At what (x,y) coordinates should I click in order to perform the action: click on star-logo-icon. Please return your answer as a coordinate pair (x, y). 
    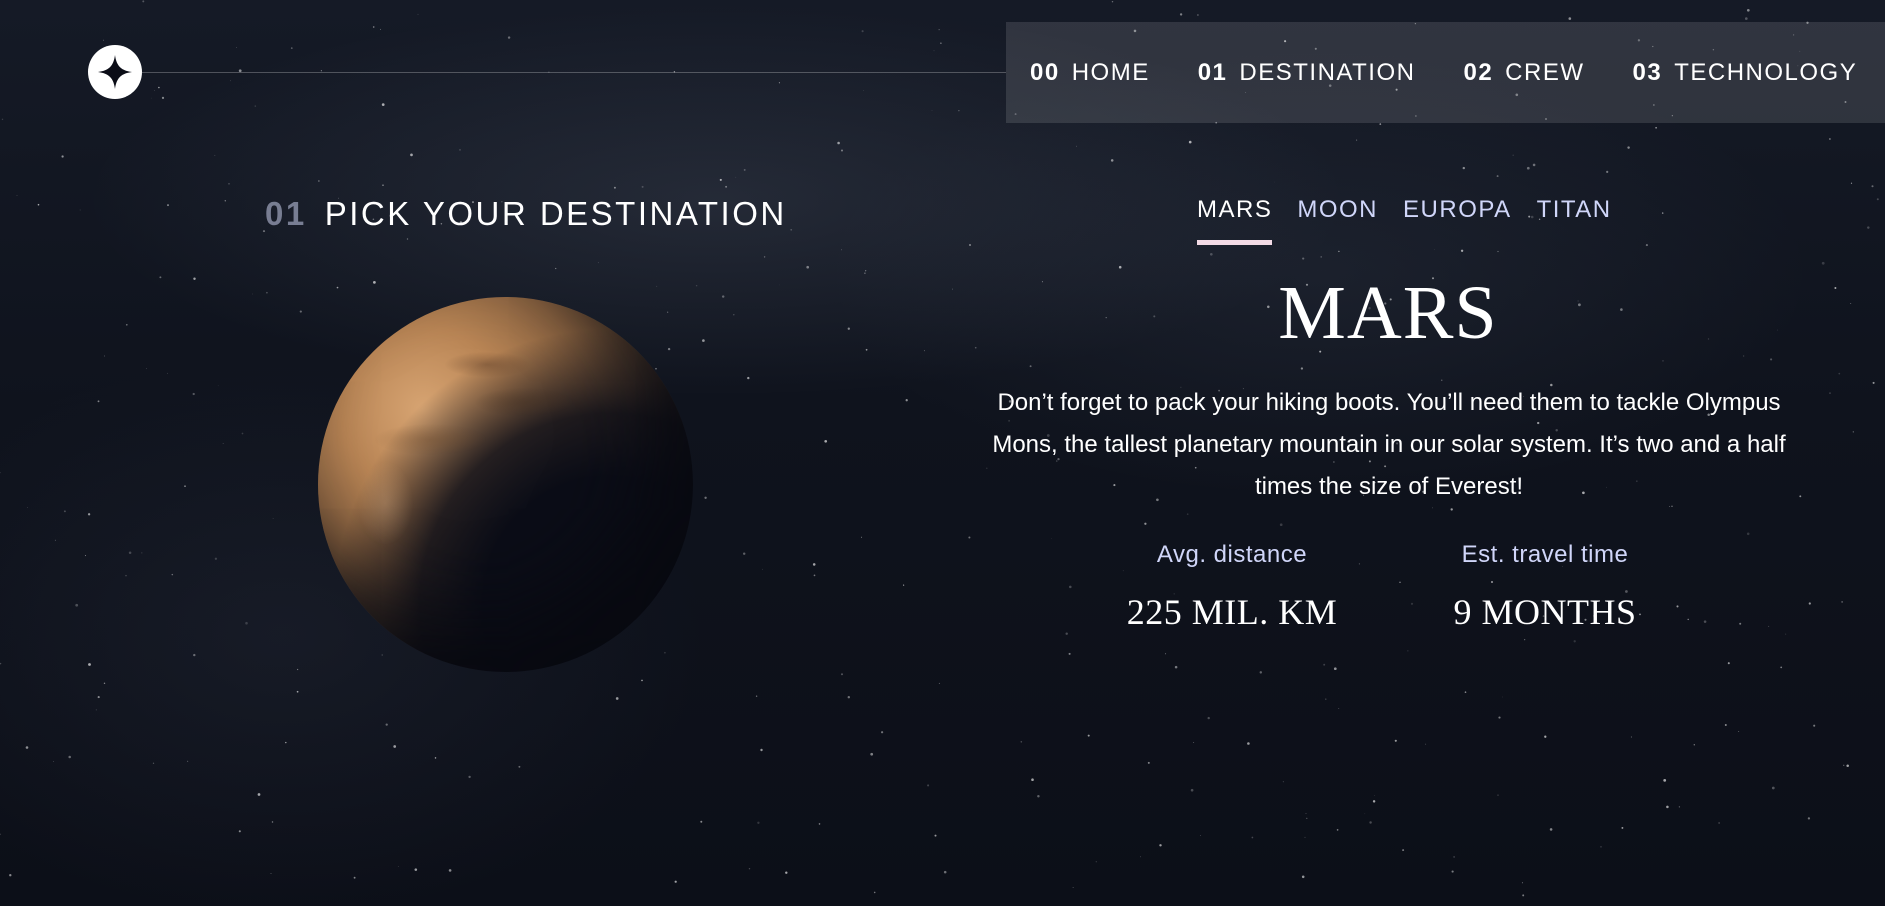
    Looking at the image, I should click on (115, 72).